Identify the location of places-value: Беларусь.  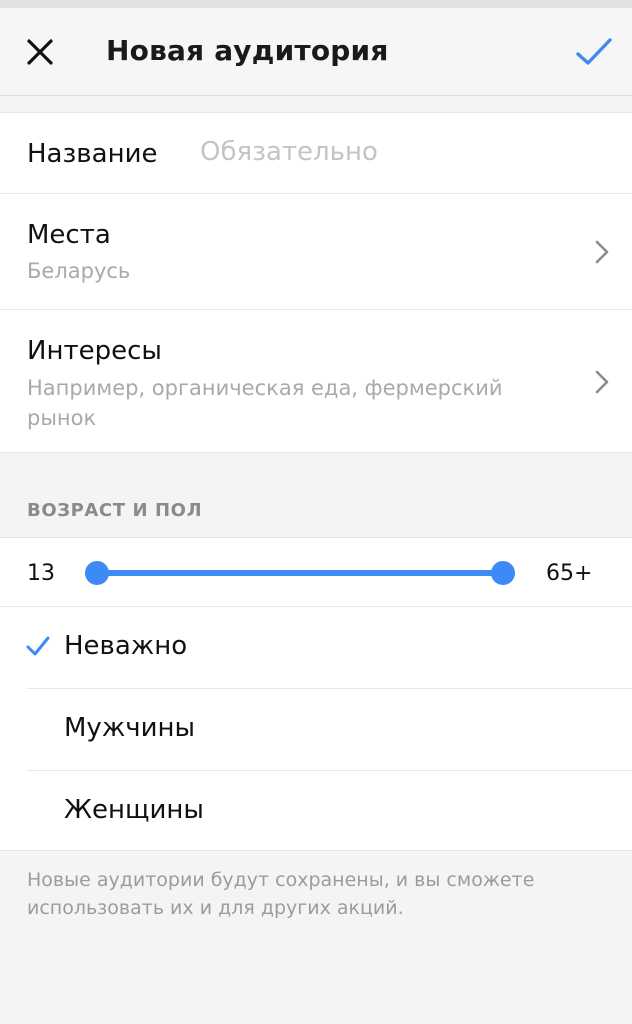
(79, 271).